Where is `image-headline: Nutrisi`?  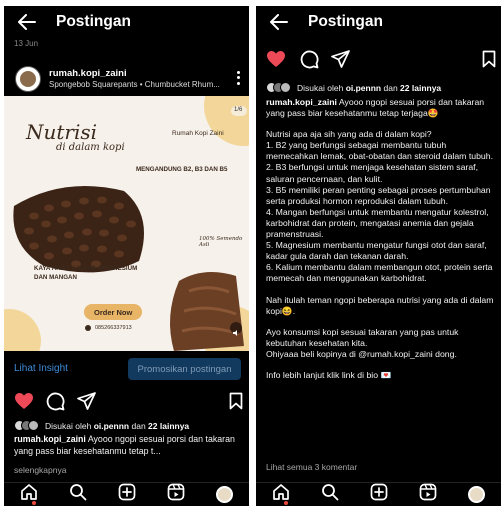
image-headline: Nutrisi is located at coordinates (62, 132).